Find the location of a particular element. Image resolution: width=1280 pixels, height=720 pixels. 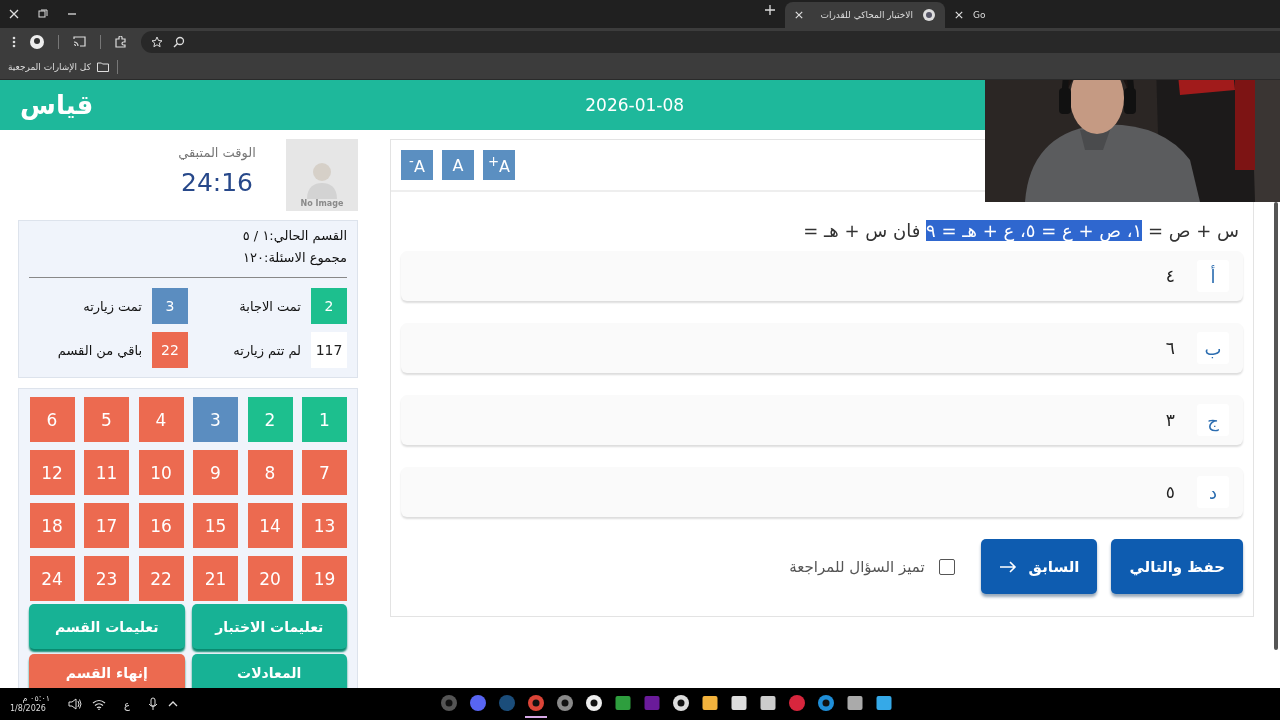

question-number: 7 is located at coordinates (324, 472).